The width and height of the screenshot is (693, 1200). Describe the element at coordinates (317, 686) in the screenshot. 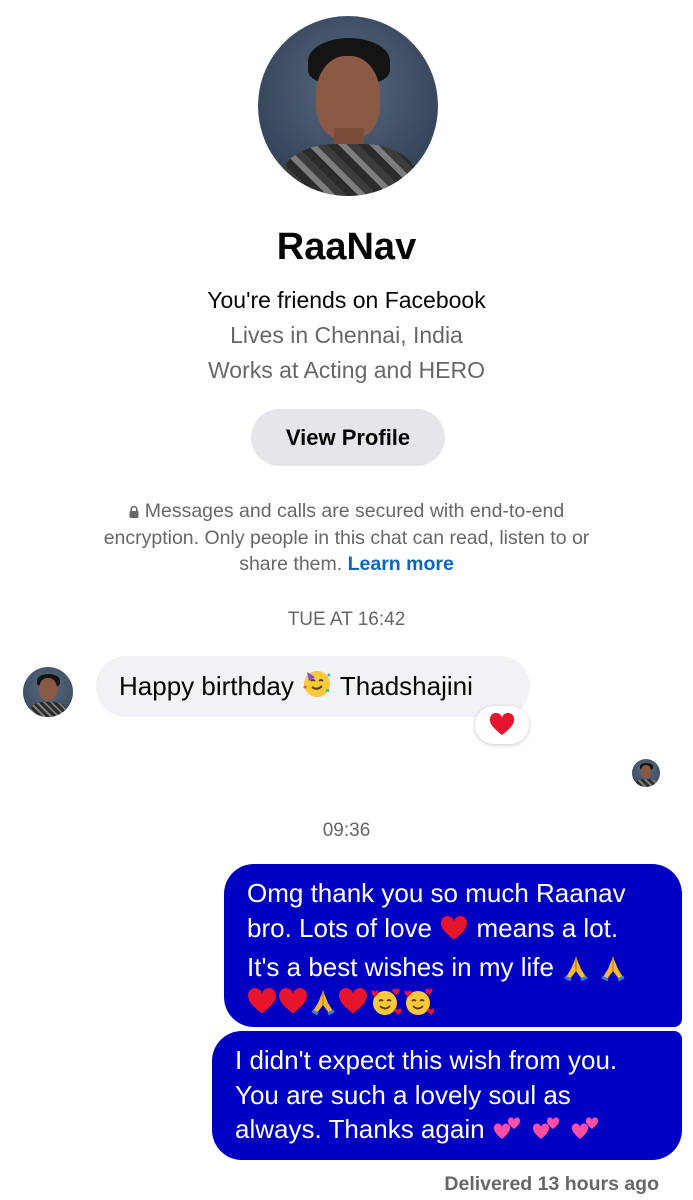

I see `partying-face-emoji` at that location.